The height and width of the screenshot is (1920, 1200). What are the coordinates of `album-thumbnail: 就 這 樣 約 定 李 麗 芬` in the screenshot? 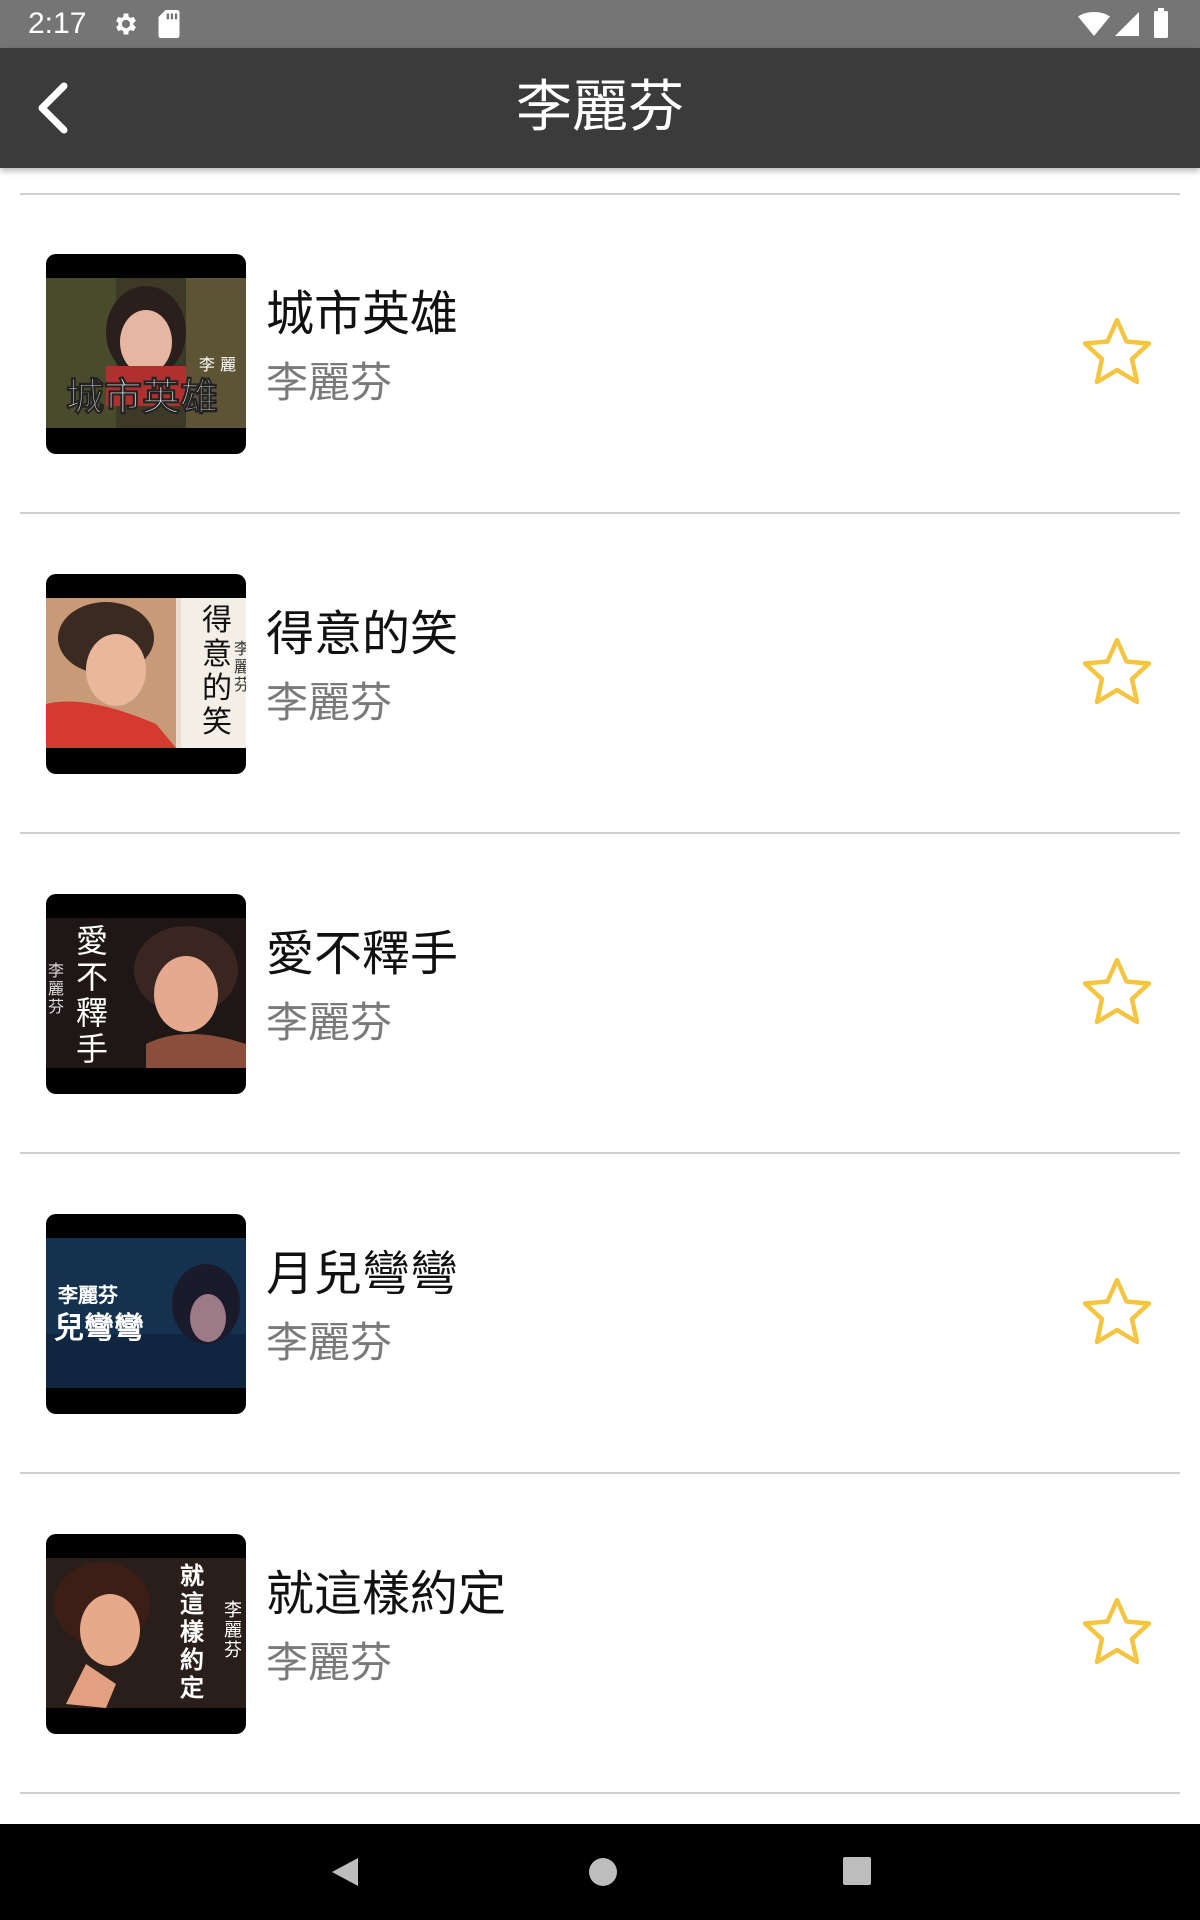 It's located at (146, 1634).